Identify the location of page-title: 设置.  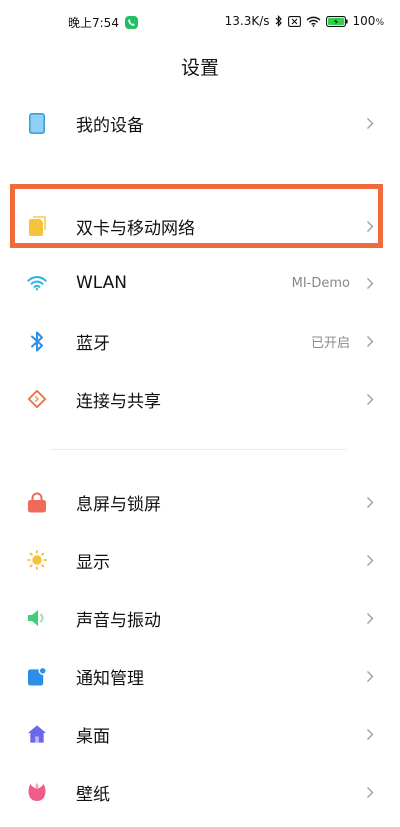
(199, 67).